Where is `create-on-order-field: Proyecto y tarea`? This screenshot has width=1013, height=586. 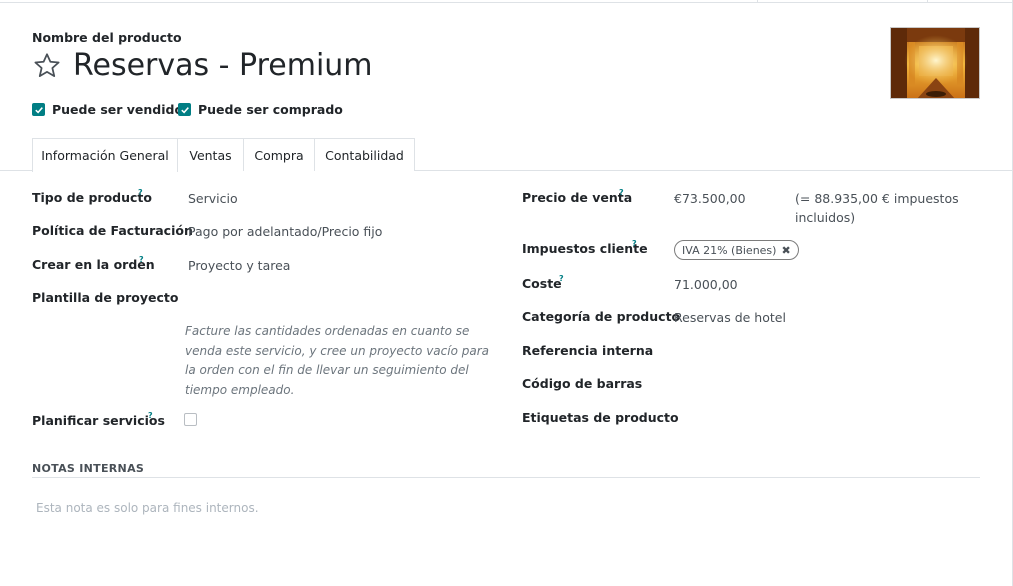 create-on-order-field: Proyecto y tarea is located at coordinates (239, 265).